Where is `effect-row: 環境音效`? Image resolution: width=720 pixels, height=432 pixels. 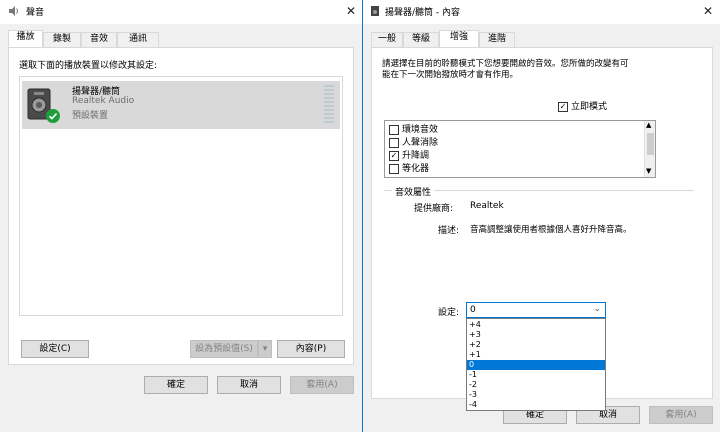
effect-row: 環境音效 is located at coordinates (413, 130).